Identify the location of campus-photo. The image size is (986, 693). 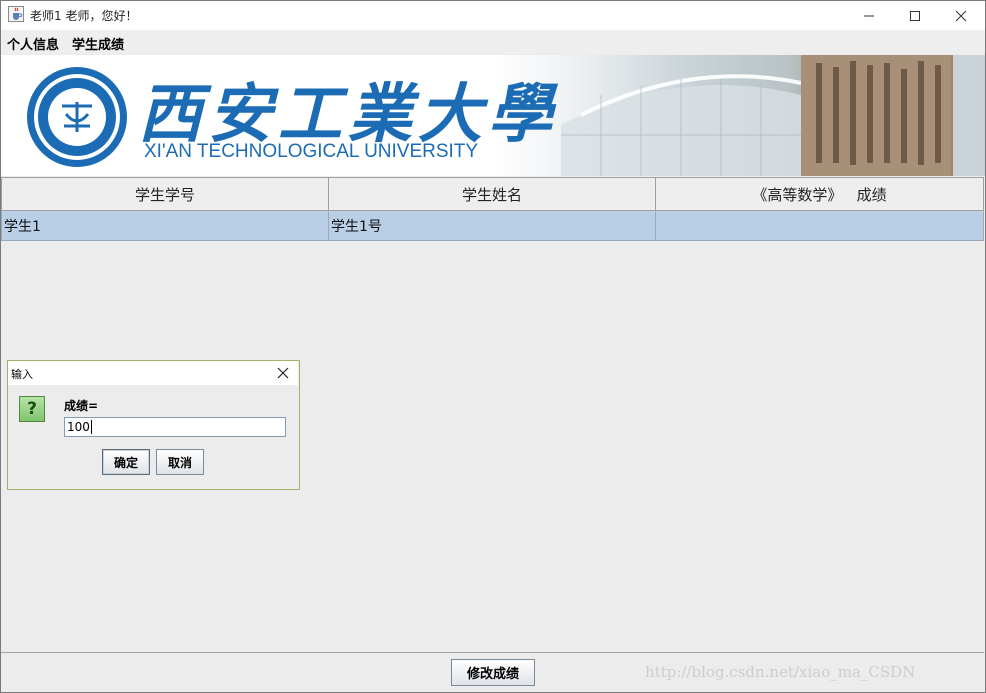
(773, 115).